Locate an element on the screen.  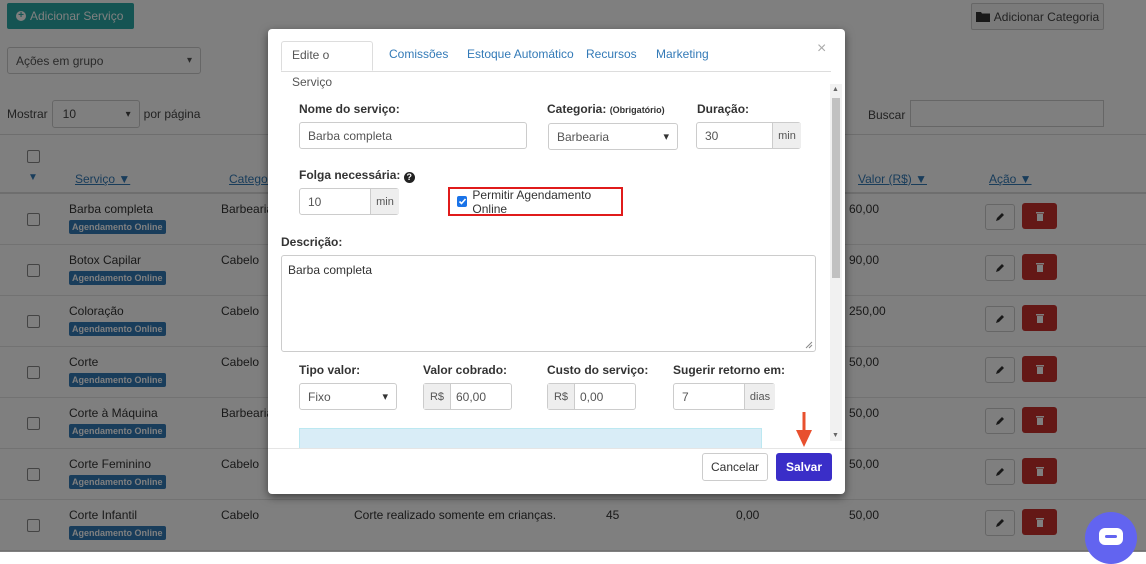
checkmark-icon is located at coordinates (462, 201).